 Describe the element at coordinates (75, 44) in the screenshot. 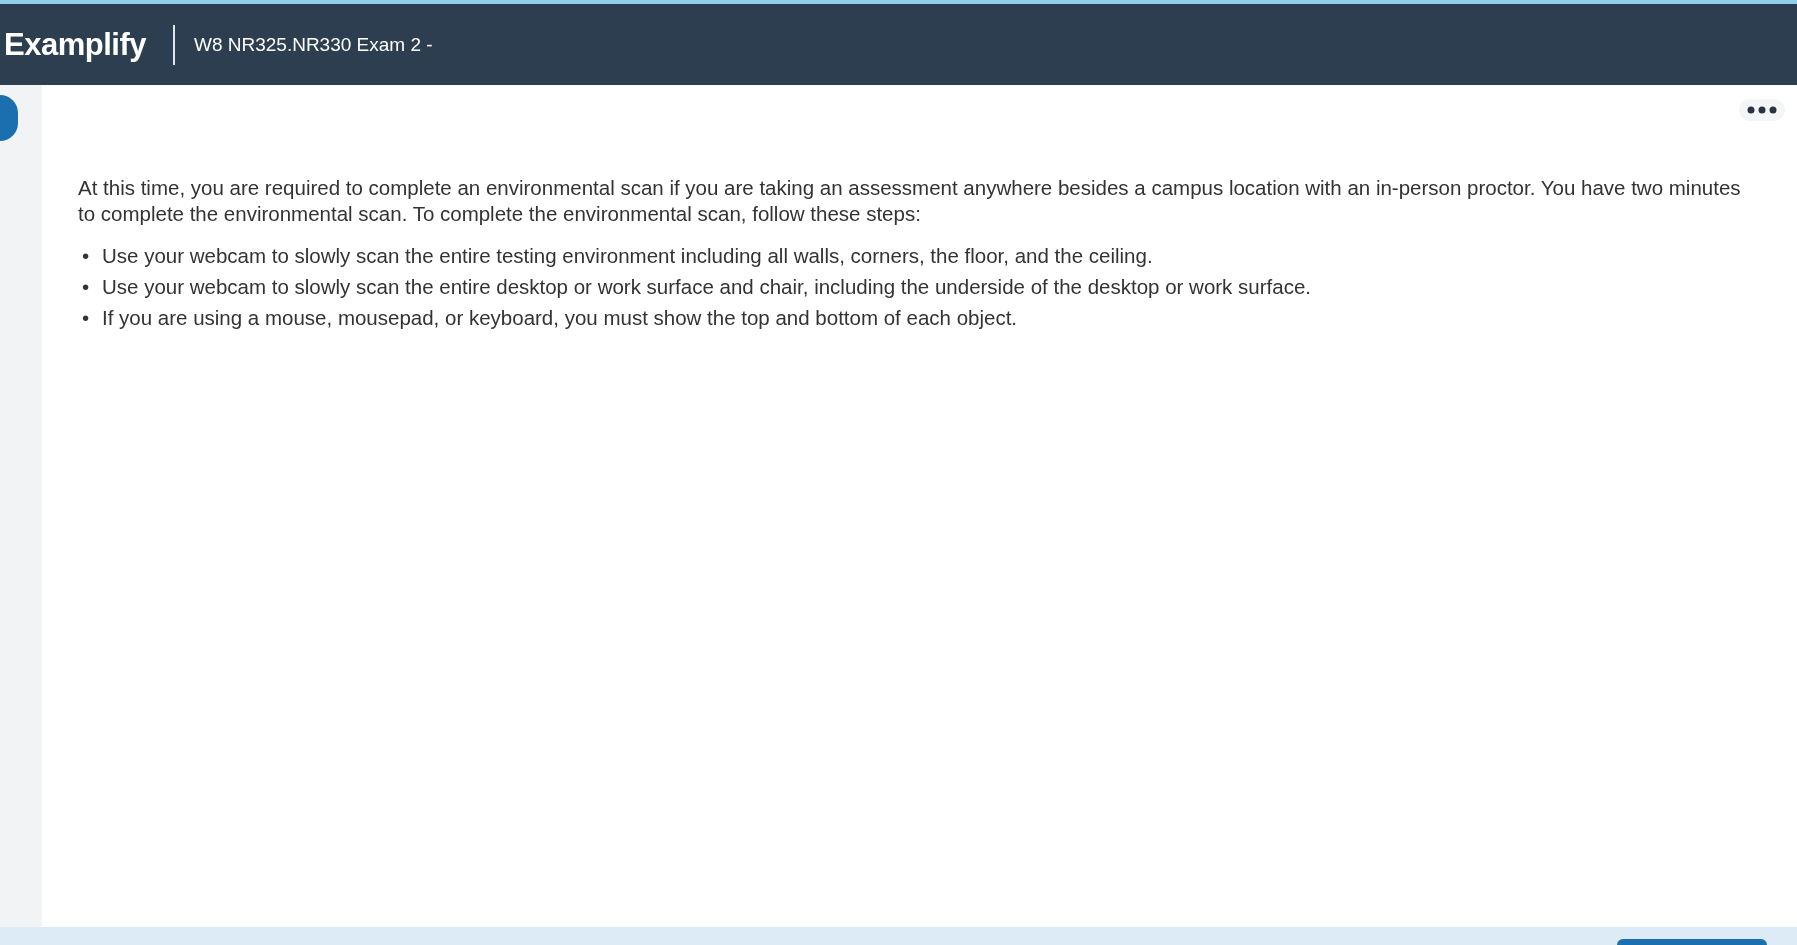

I see `app-logo: Examplify` at that location.